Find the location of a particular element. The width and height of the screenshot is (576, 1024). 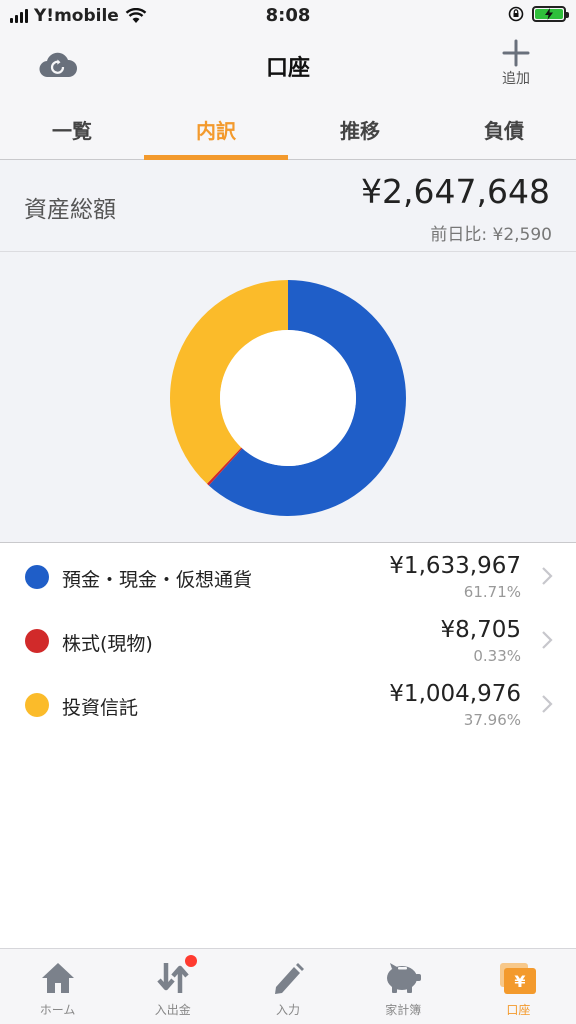

total-assets-panel: 資産総額 ¥2,647,648 前日比: ¥2,590 is located at coordinates (288, 206).